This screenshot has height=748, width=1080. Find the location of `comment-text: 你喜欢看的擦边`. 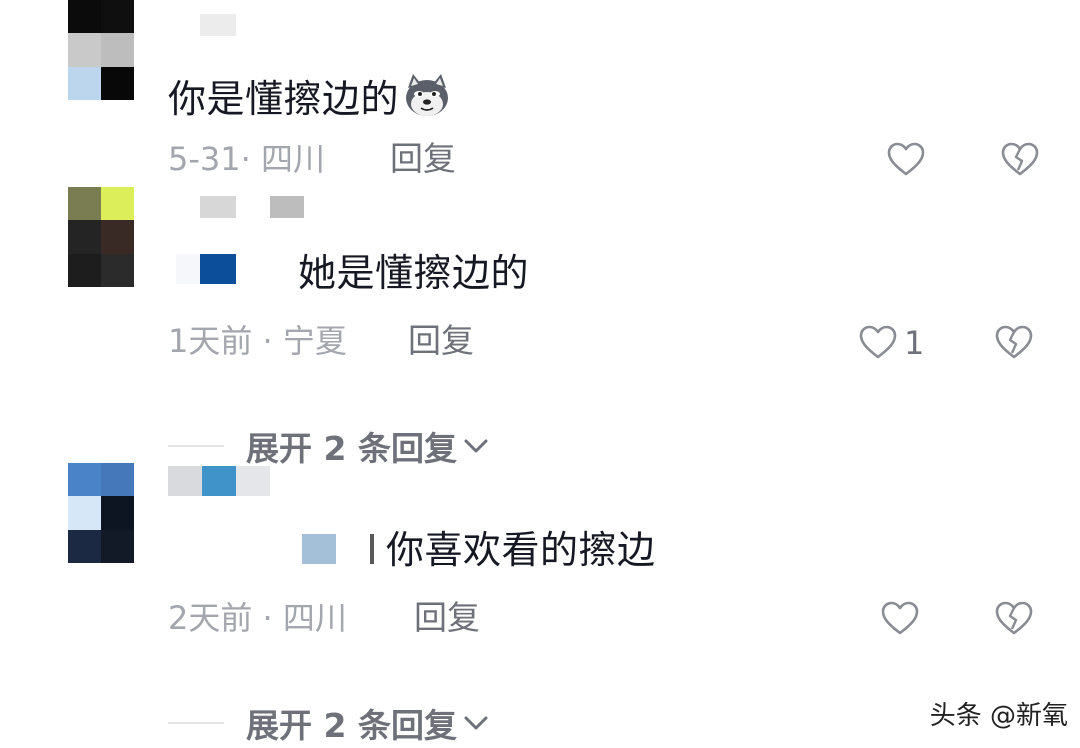

comment-text: 你喜欢看的擦边 is located at coordinates (521, 550).